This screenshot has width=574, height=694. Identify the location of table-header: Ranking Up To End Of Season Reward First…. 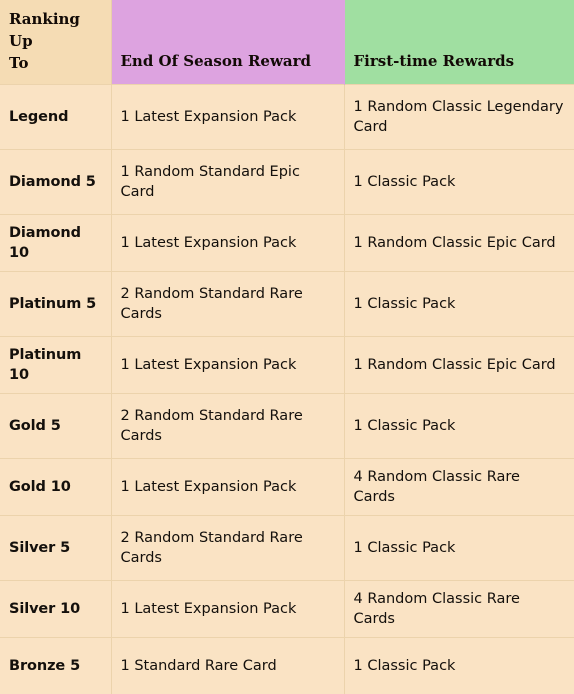
(287, 42).